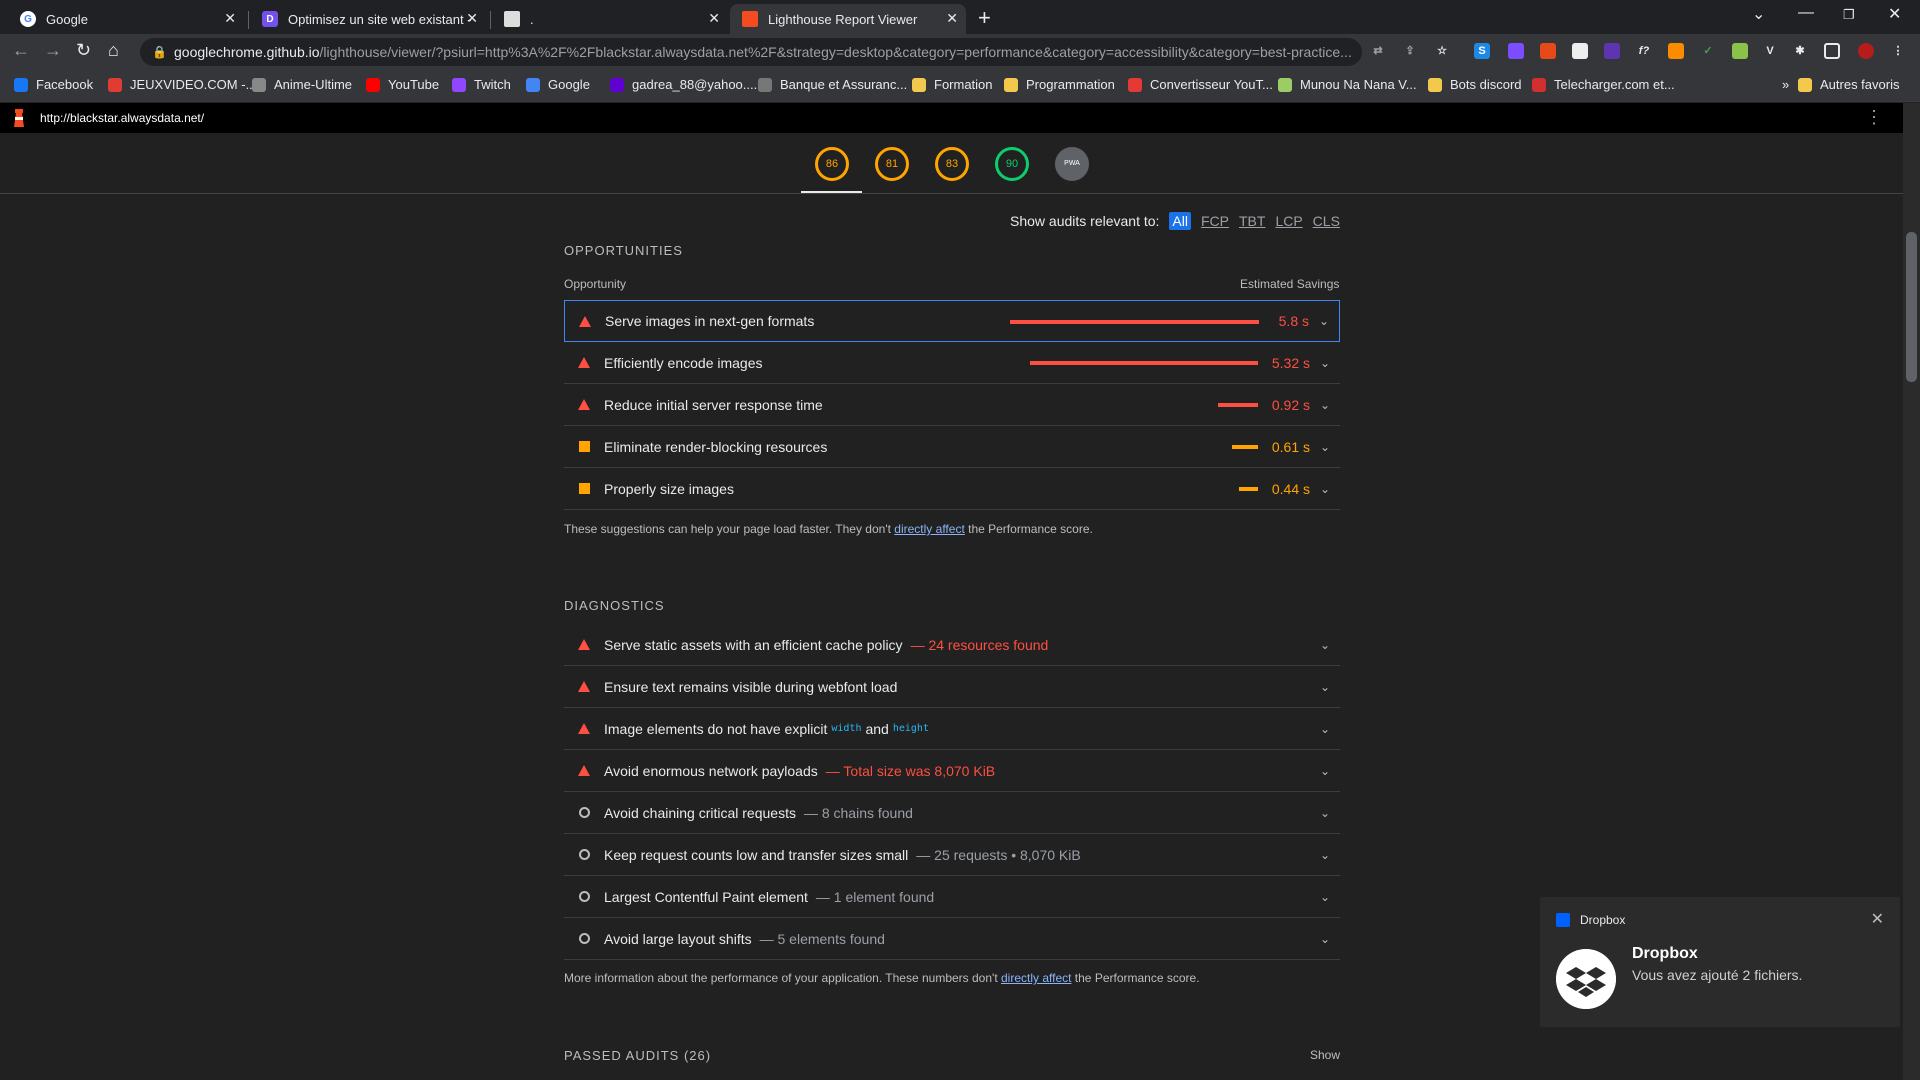 The image size is (1920, 1080). What do you see at coordinates (892, 164) in the screenshot?
I see `score-gauge: 81` at bounding box center [892, 164].